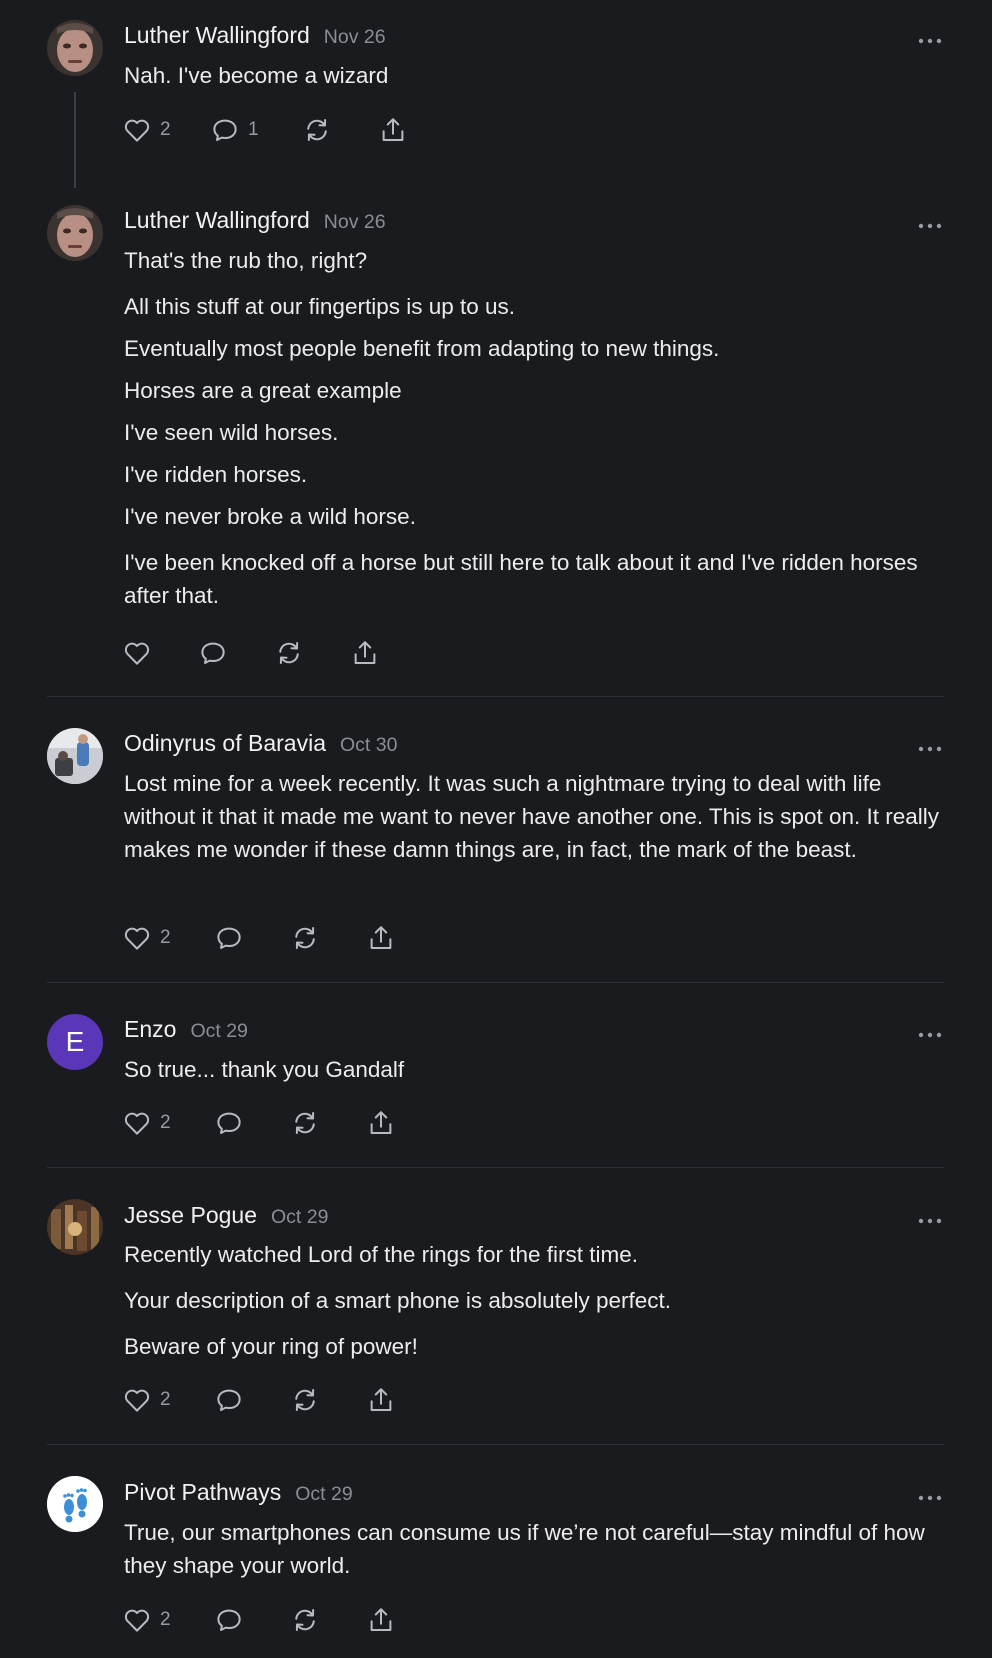  Describe the element at coordinates (246, 260) in the screenshot. I see `comment-text: That's the rub tho, right?` at that location.